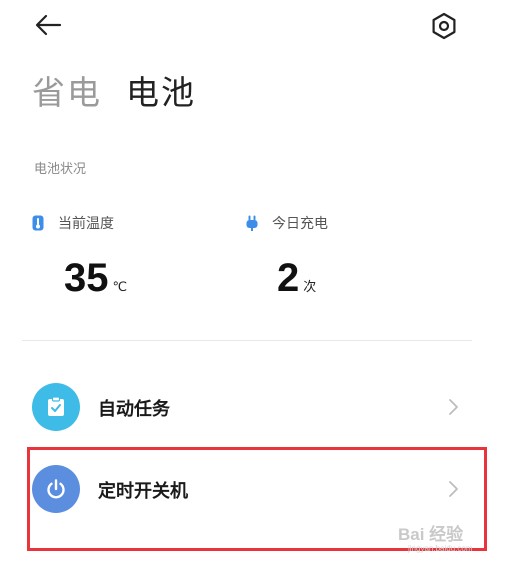 This screenshot has width=518, height=565. Describe the element at coordinates (300, 224) in the screenshot. I see `charge-today-label: 今日充电` at that location.